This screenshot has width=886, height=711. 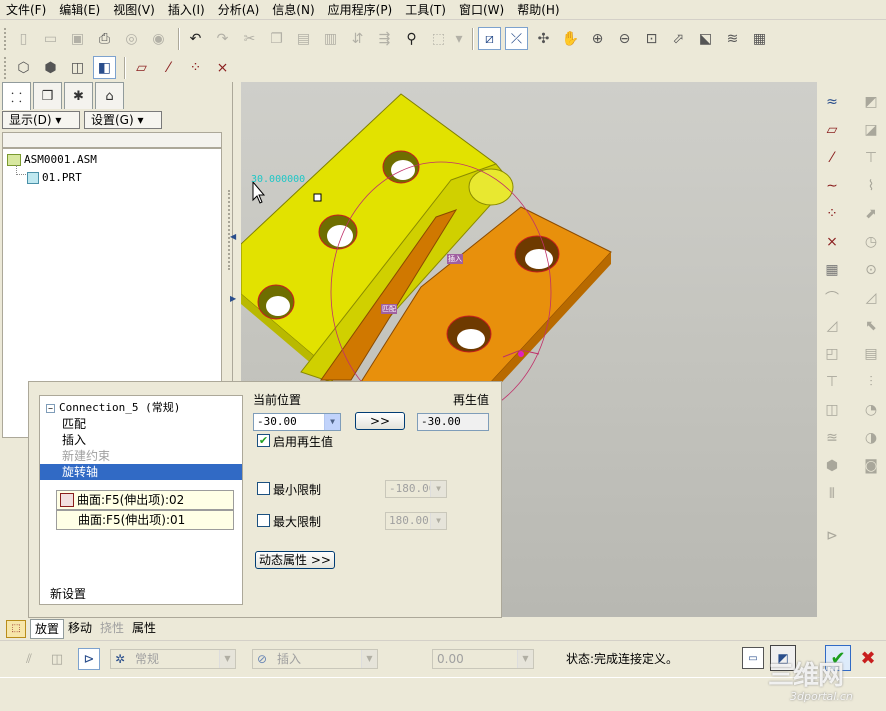 What do you see at coordinates (47, 629) in the screenshot?
I see `tab-placement: 放置` at bounding box center [47, 629].